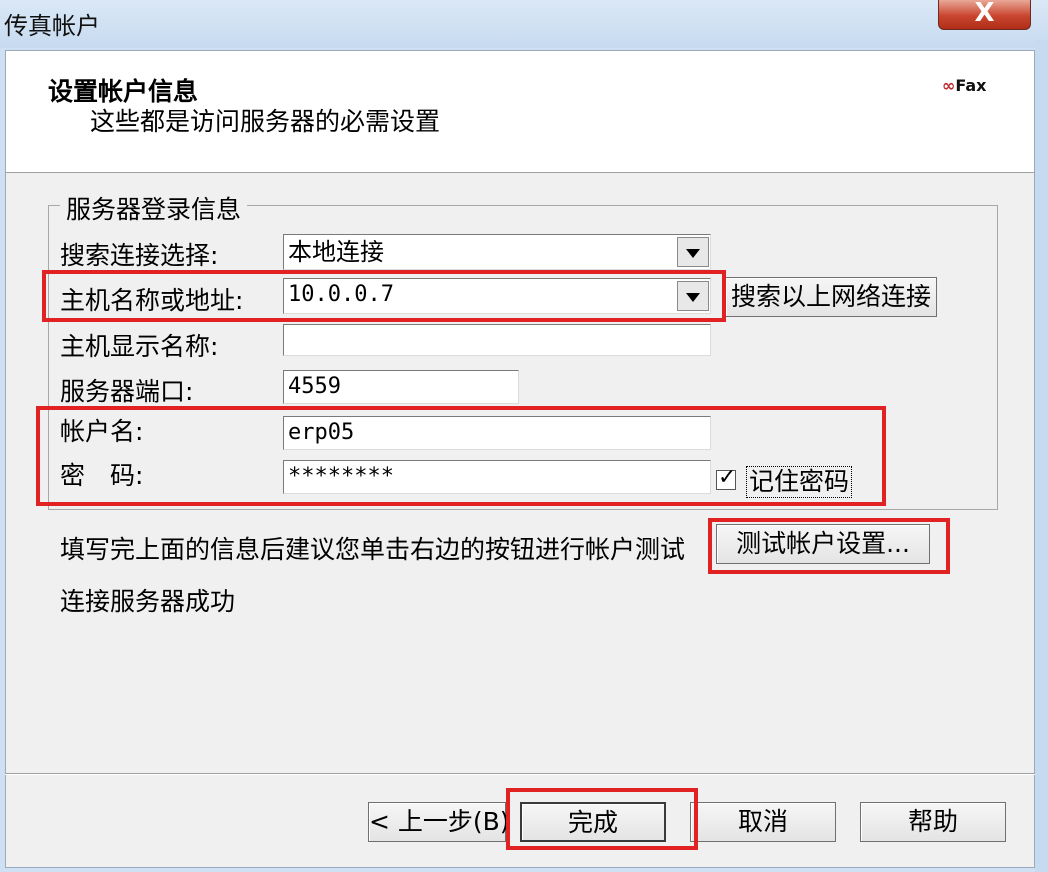 This screenshot has width=1048, height=872. I want to click on logo-mark-icon: ∞, so click(949, 85).